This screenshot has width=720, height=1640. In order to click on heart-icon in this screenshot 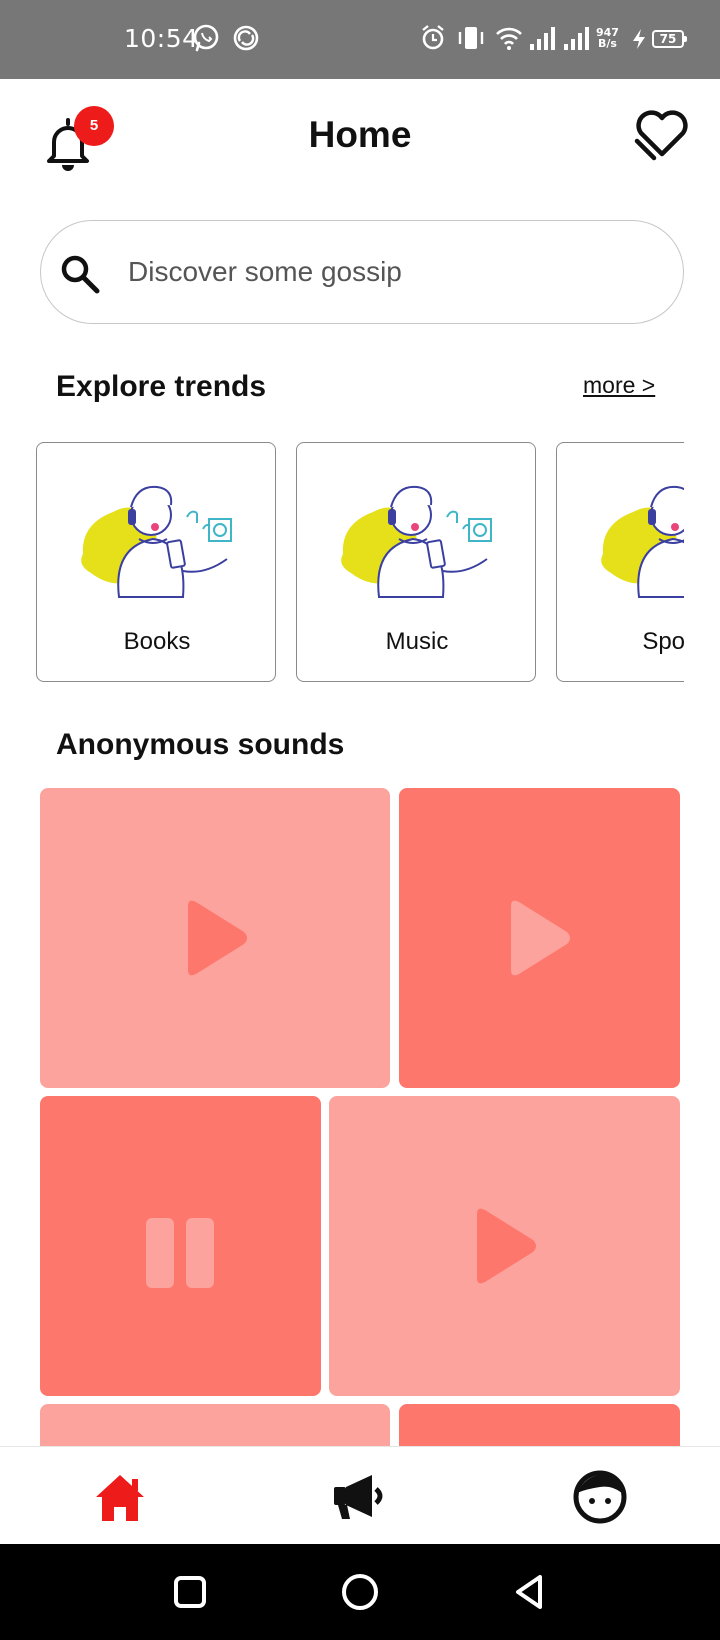, I will do `click(662, 135)`.